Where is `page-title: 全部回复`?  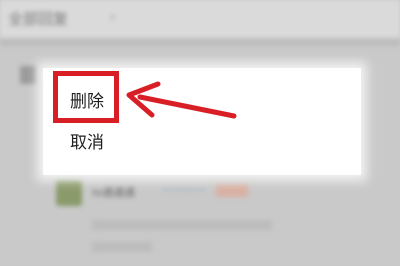
page-title: 全部回复 is located at coordinates (38, 19).